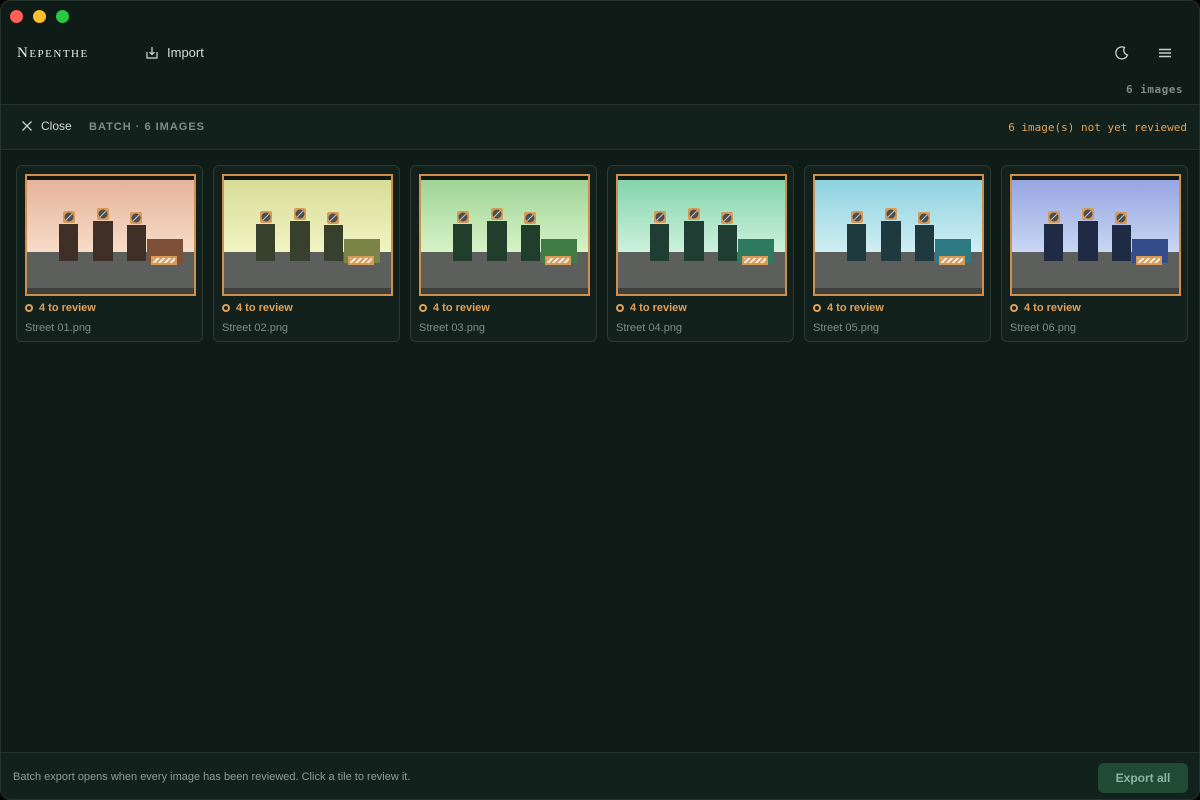 This screenshot has height=800, width=1200. I want to click on import-button: Import, so click(174, 52).